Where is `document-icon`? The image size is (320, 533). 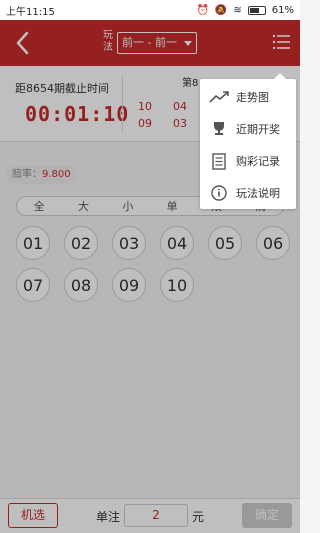
document-icon is located at coordinates (219, 161).